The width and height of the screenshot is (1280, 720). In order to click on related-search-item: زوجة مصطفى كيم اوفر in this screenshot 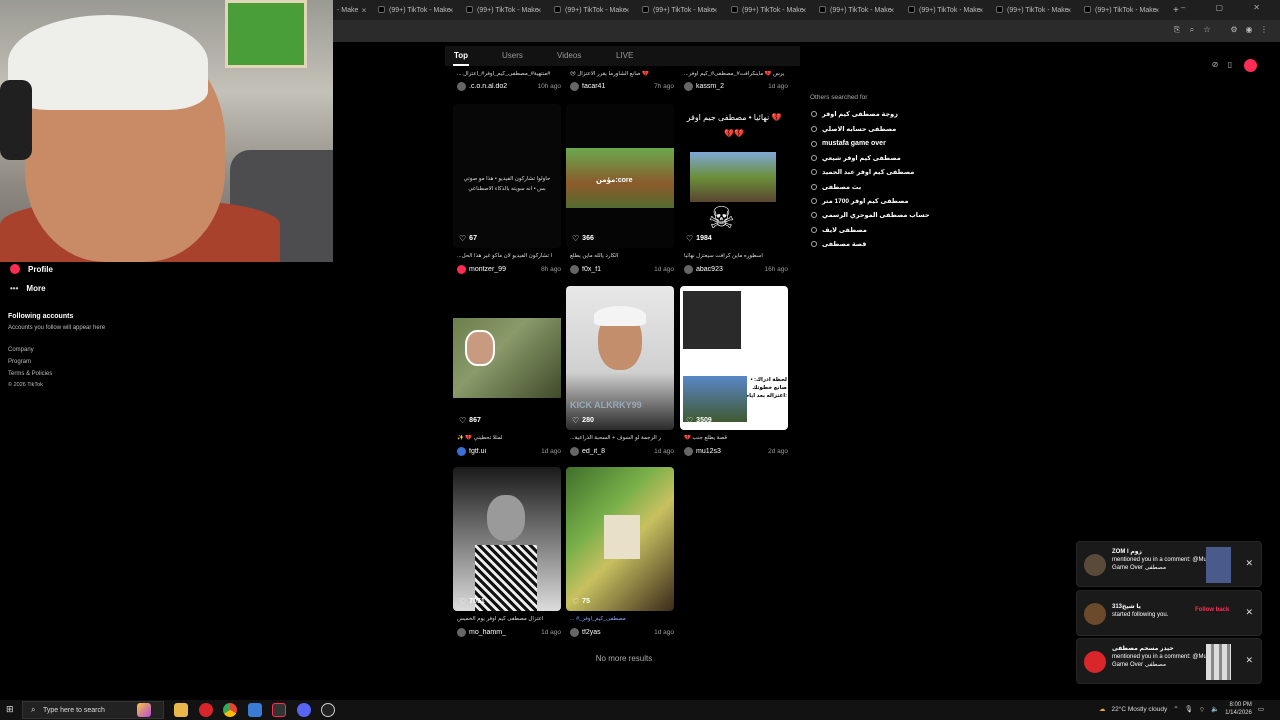, I will do `click(854, 114)`.